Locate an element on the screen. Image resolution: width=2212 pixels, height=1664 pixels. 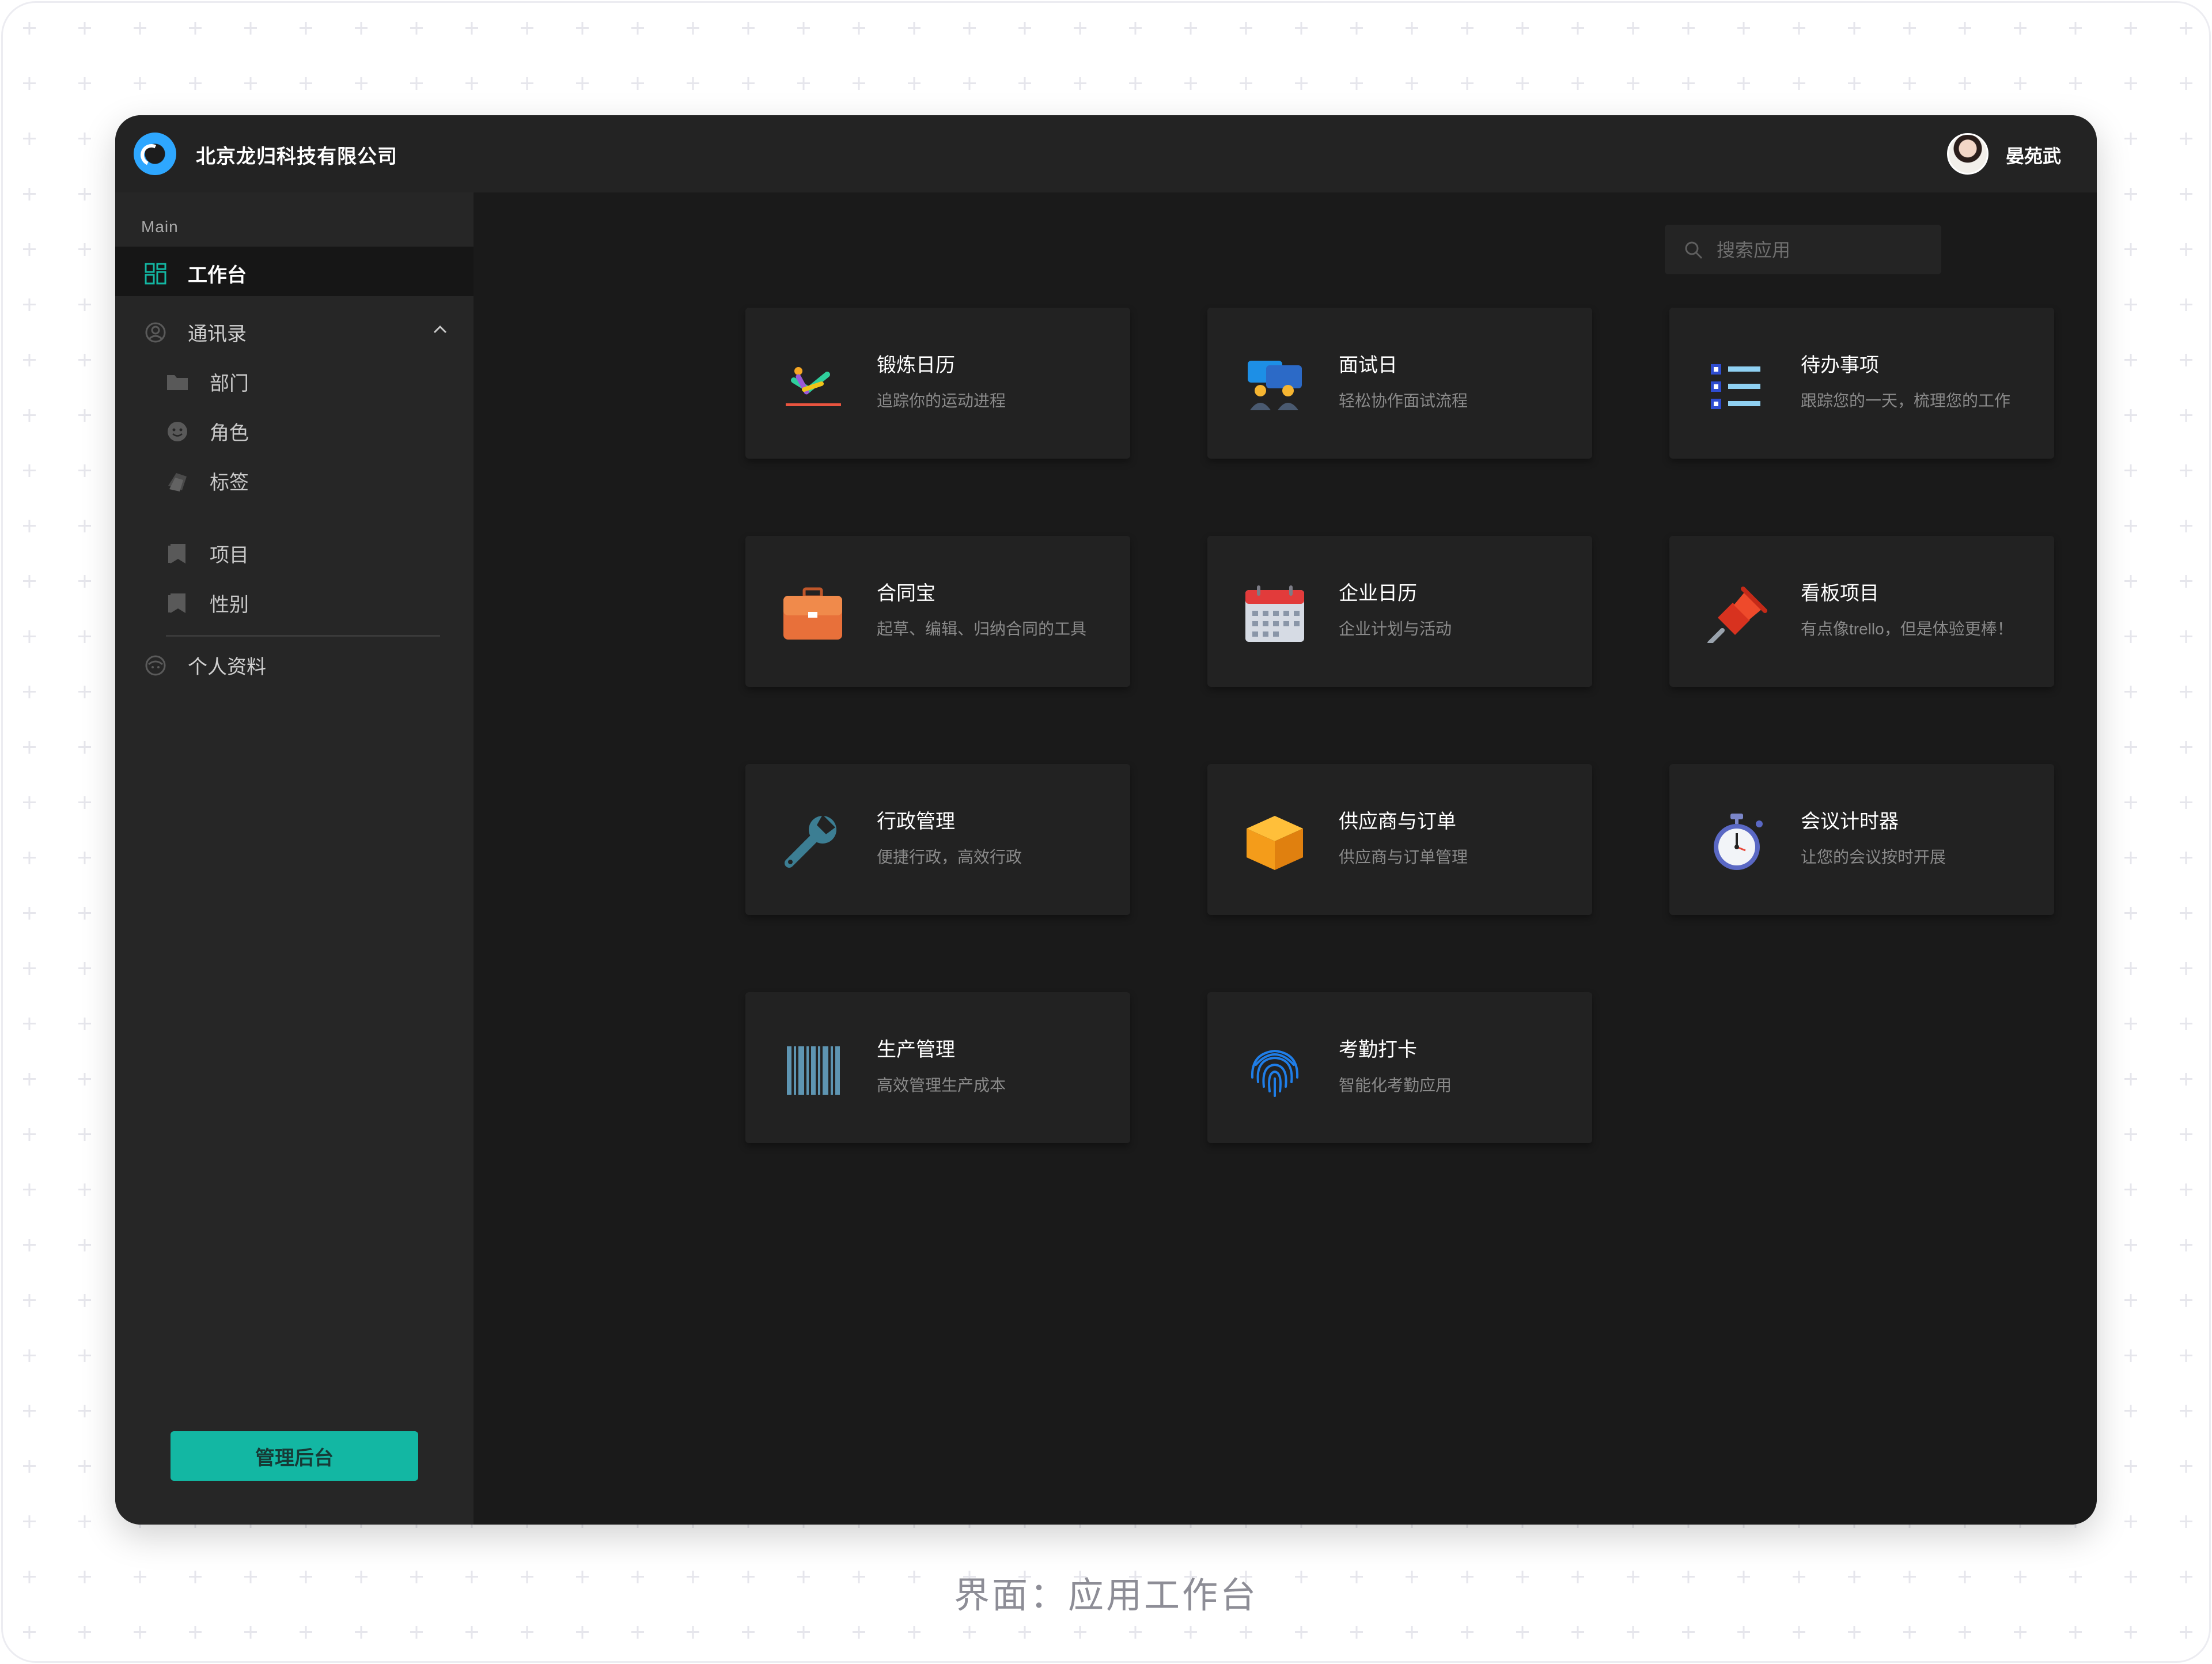
sidebar-item-label: 部门 is located at coordinates (229, 384).